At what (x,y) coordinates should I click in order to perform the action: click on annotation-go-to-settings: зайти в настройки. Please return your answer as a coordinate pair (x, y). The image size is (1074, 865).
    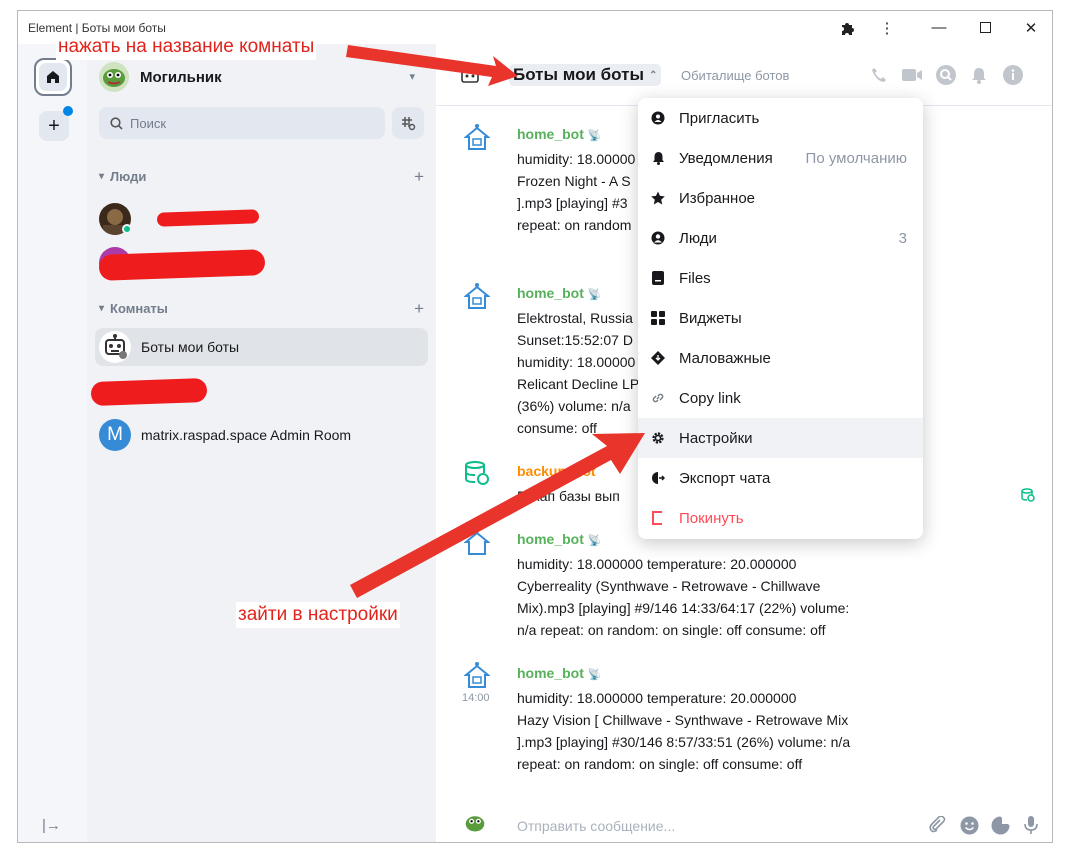
    Looking at the image, I should click on (318, 615).